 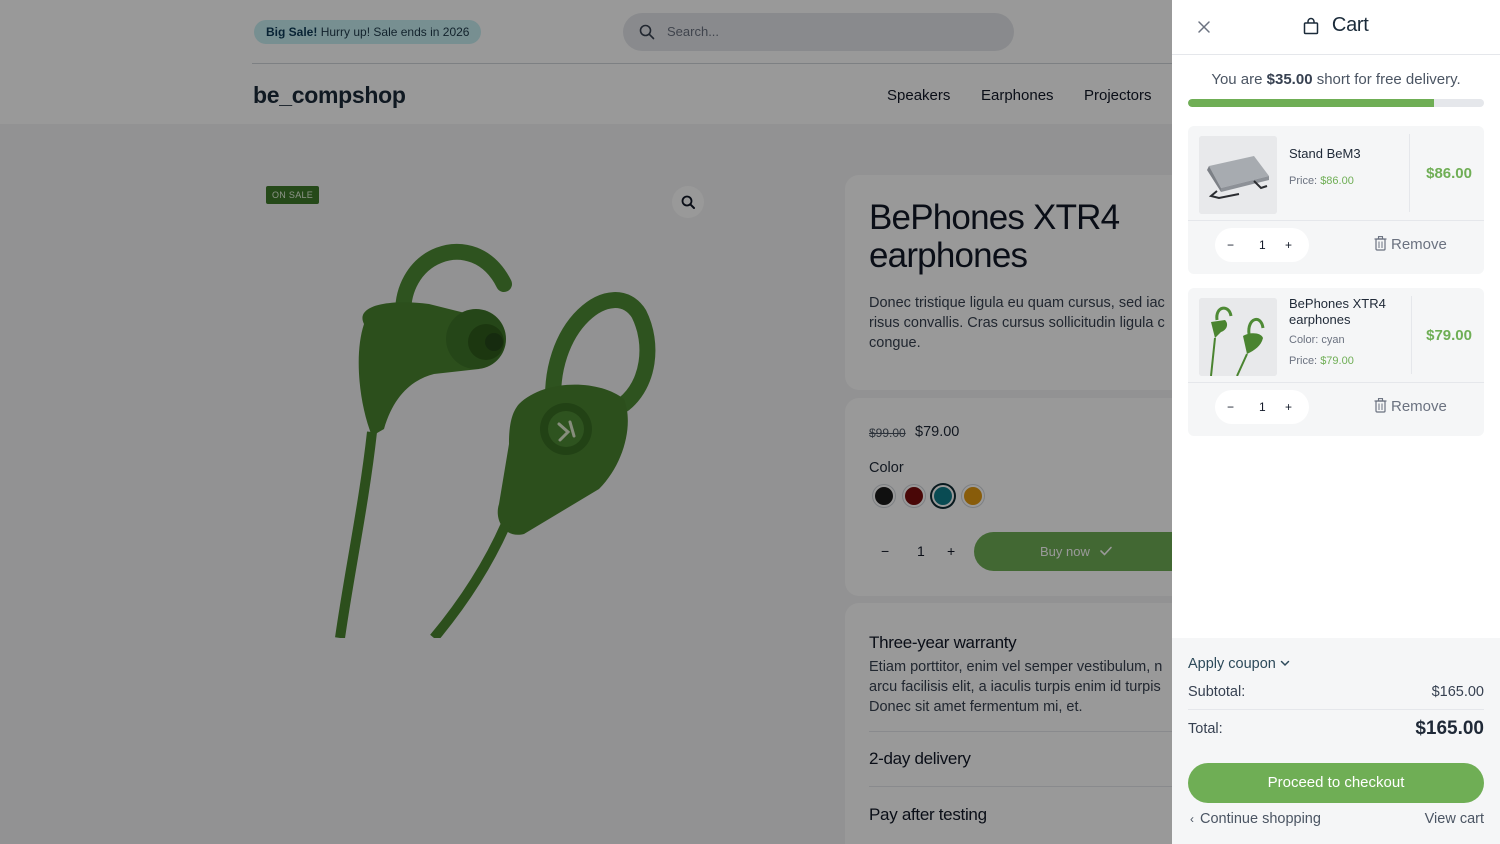 What do you see at coordinates (1192, 819) in the screenshot?
I see `chevron-left-icon: ‹` at bounding box center [1192, 819].